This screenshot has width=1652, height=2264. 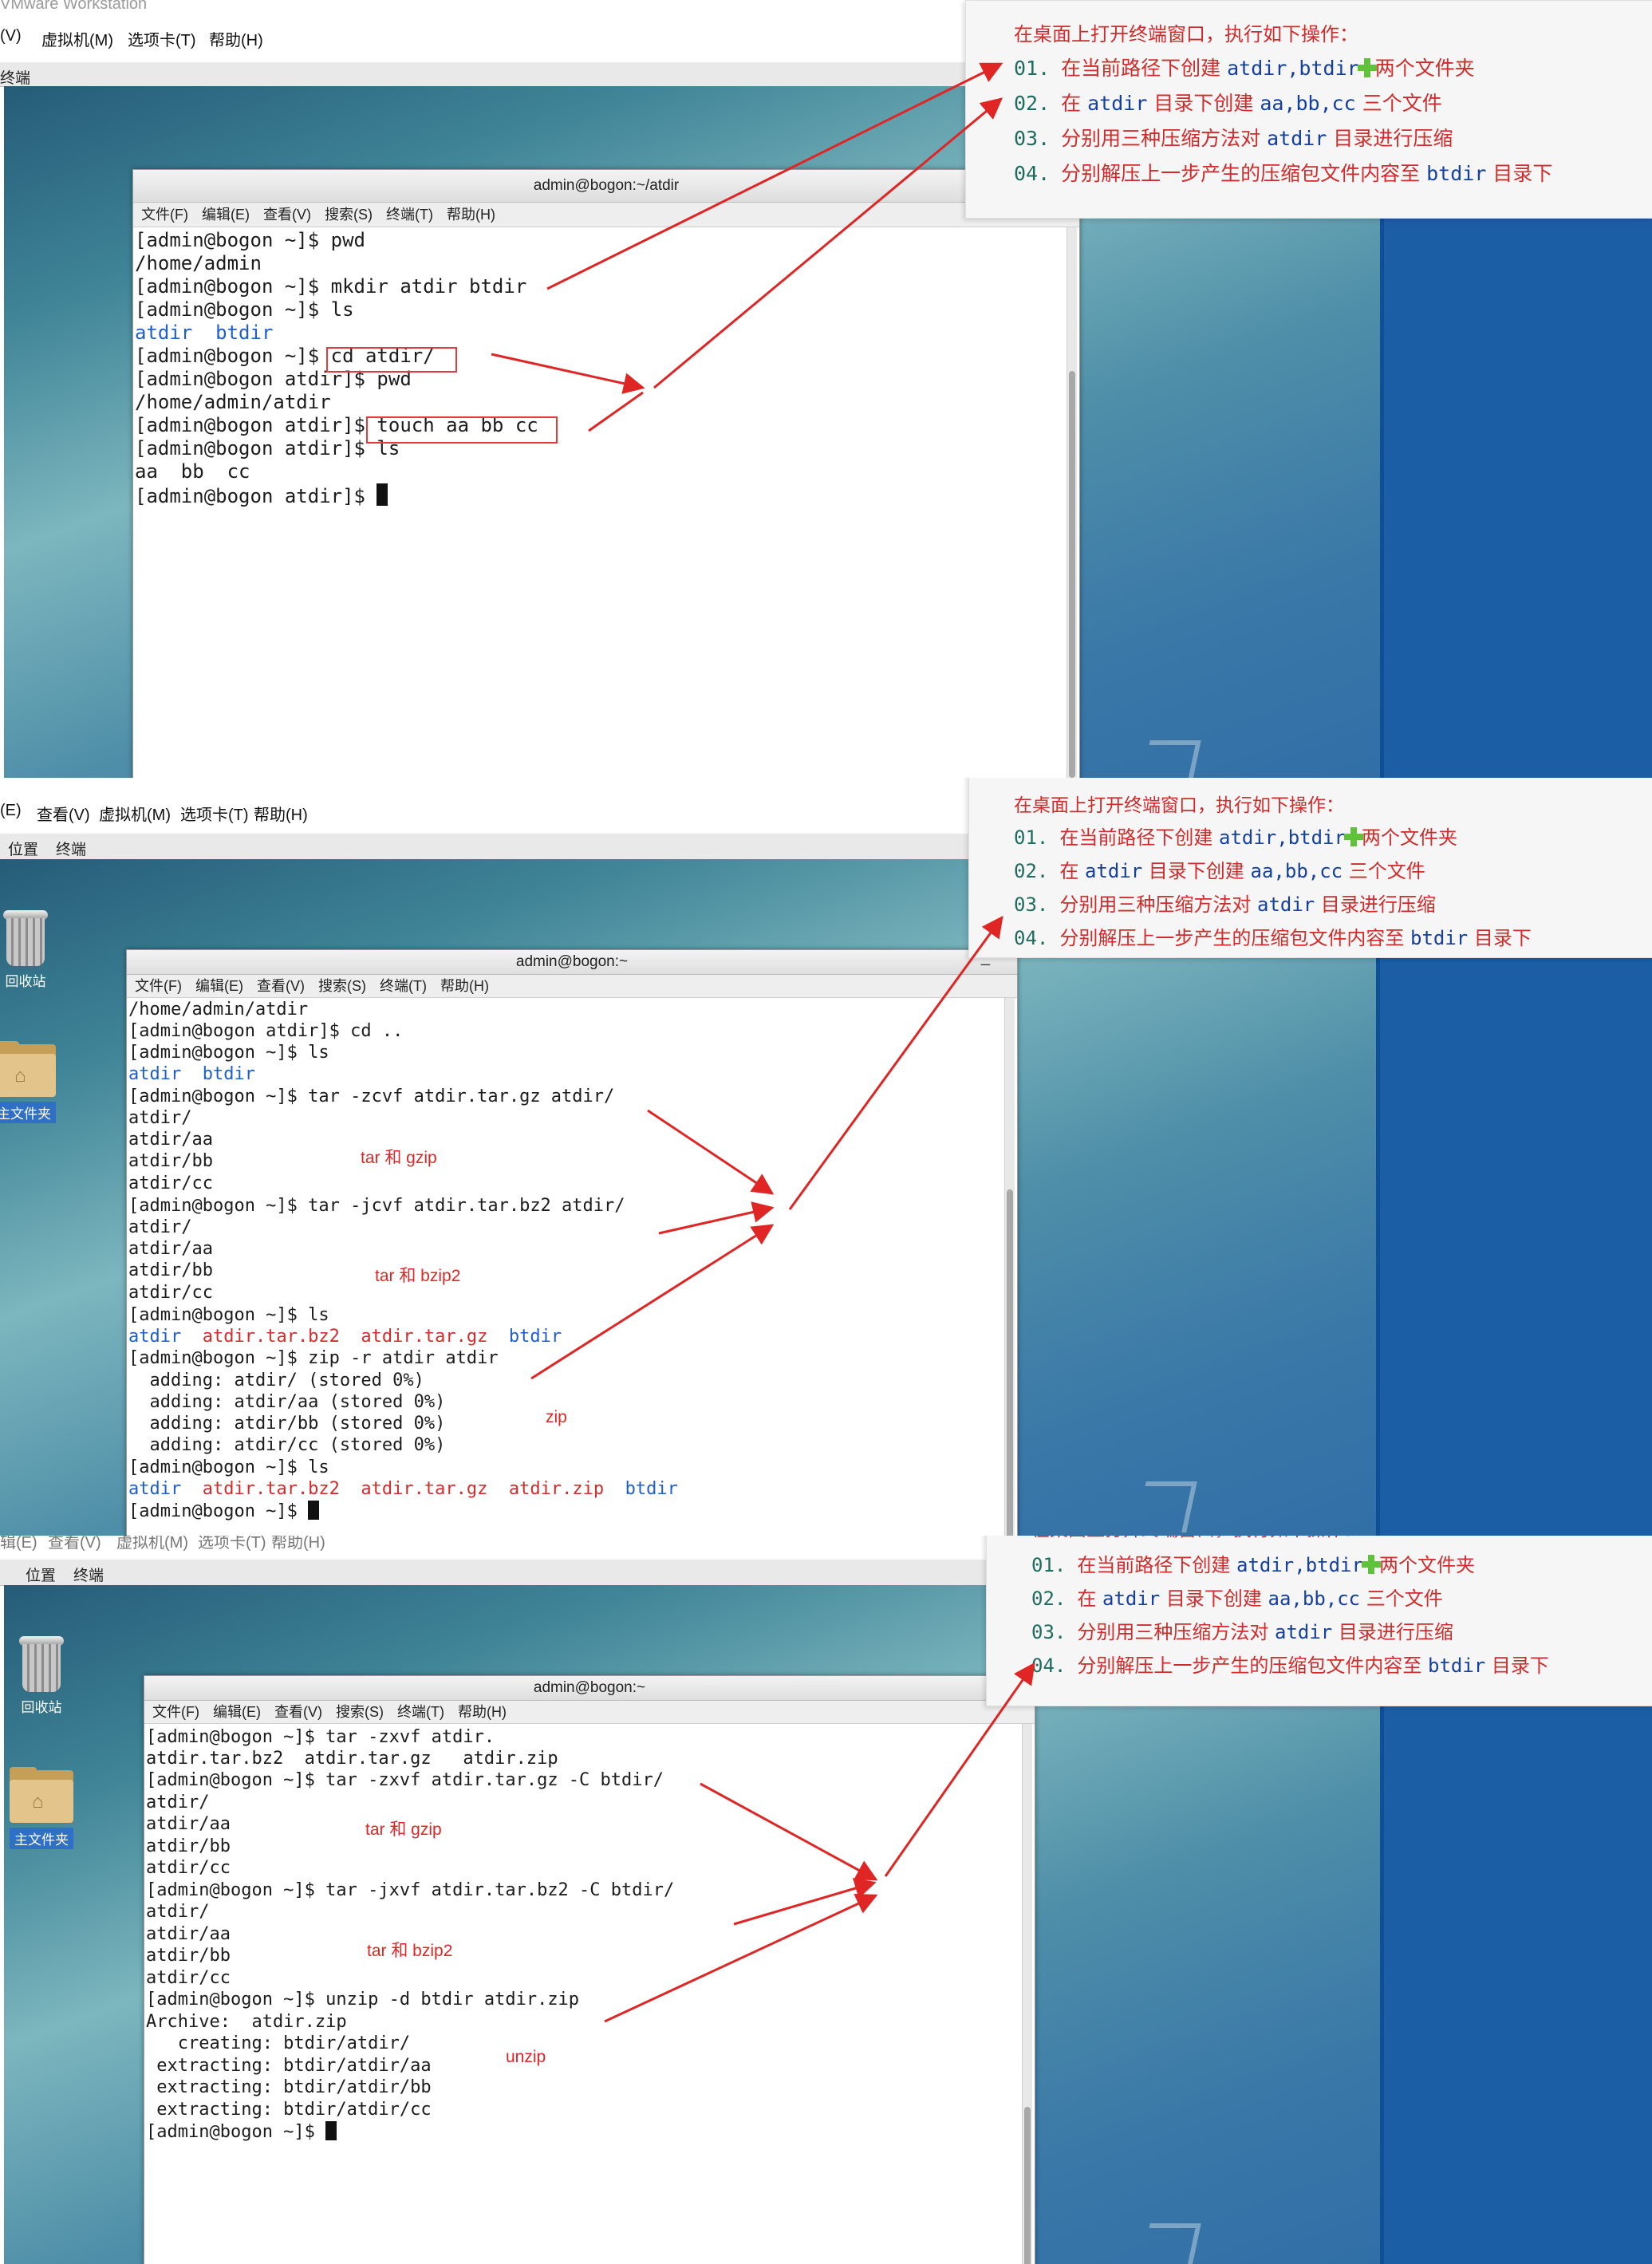 I want to click on menu-edit: (E), so click(x=11, y=811).